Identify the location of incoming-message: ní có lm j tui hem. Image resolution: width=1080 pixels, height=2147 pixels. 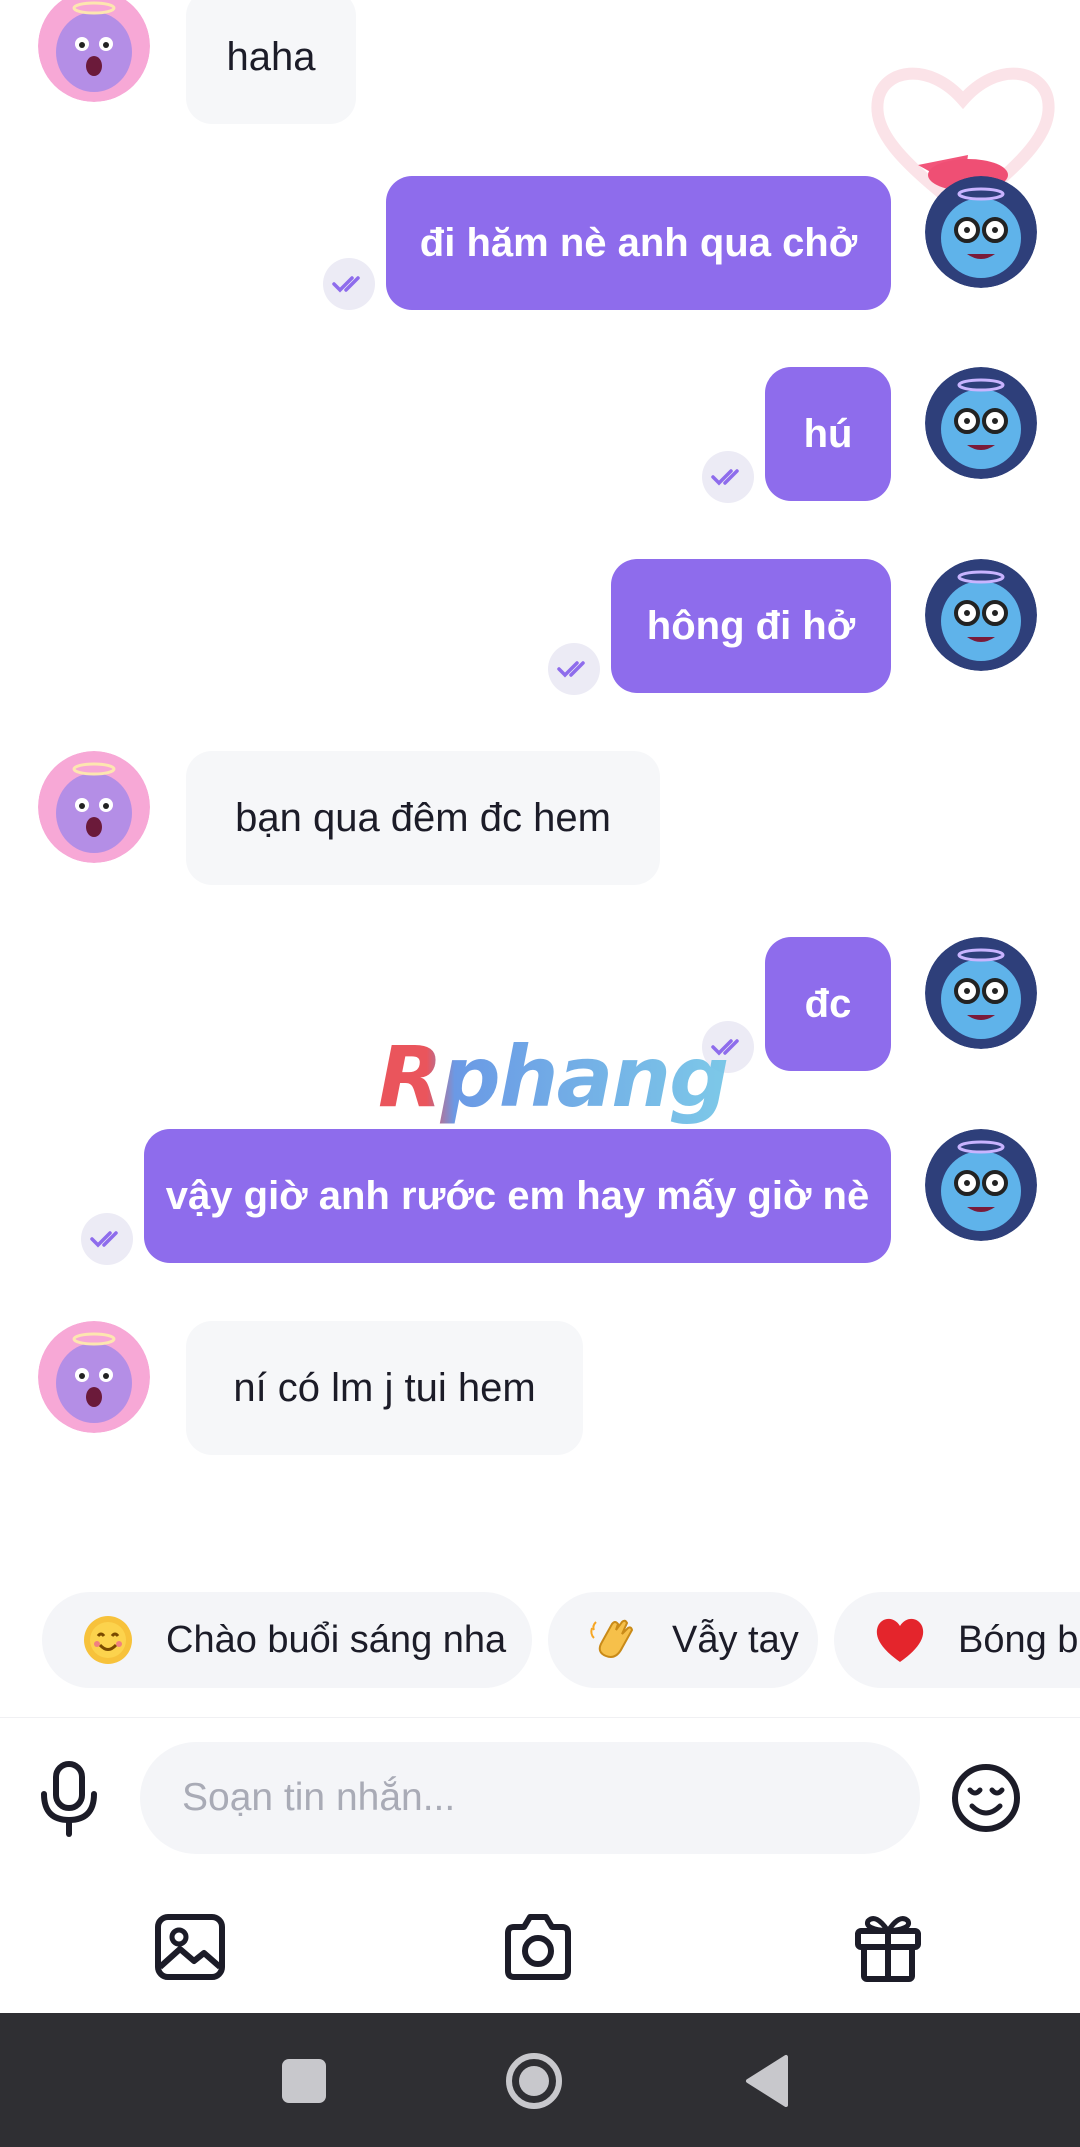
(384, 1388).